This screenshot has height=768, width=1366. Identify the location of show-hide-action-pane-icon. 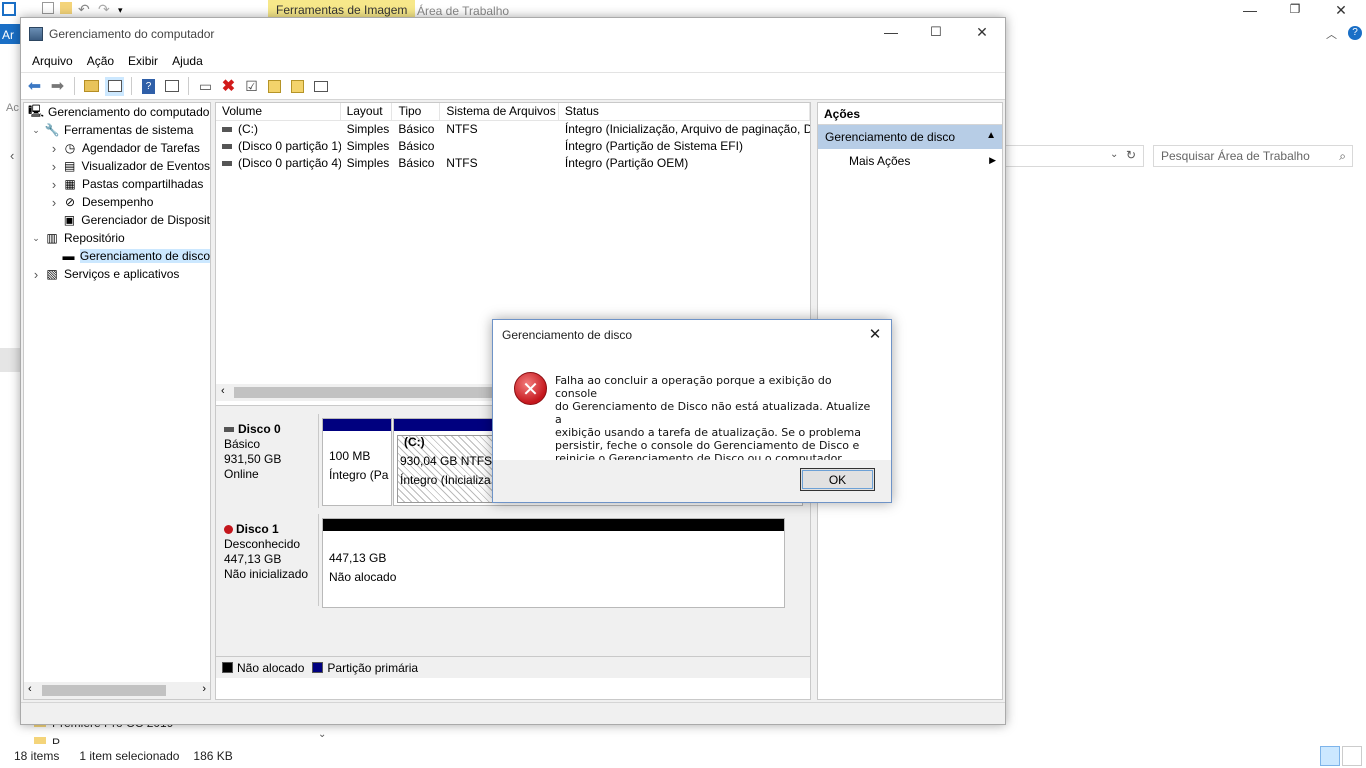
(171, 86).